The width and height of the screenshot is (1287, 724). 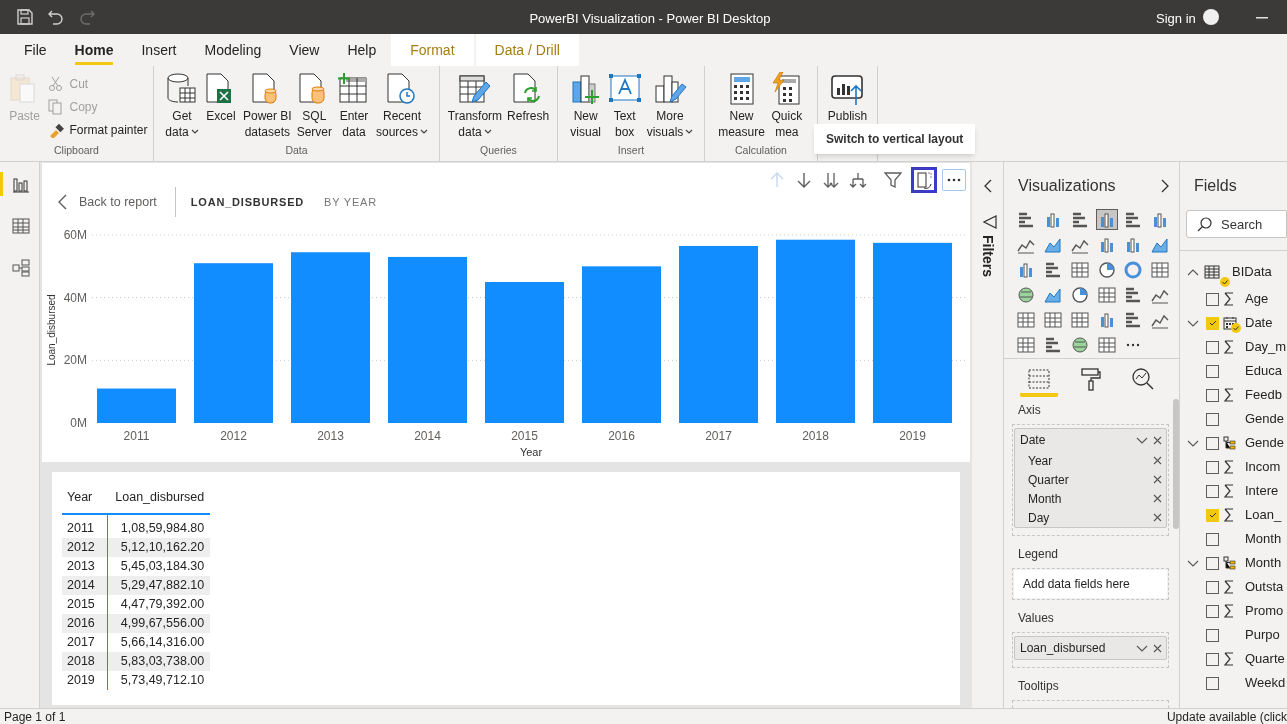 I want to click on field-name: Intere, so click(x=1262, y=491).